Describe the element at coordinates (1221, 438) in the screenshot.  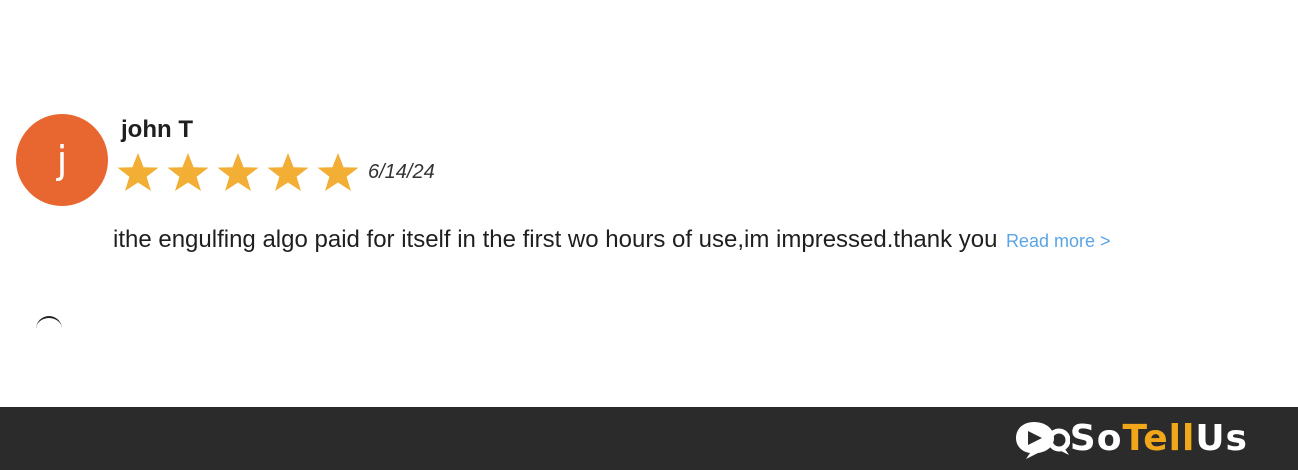
I see `brand-text-us: Us` at that location.